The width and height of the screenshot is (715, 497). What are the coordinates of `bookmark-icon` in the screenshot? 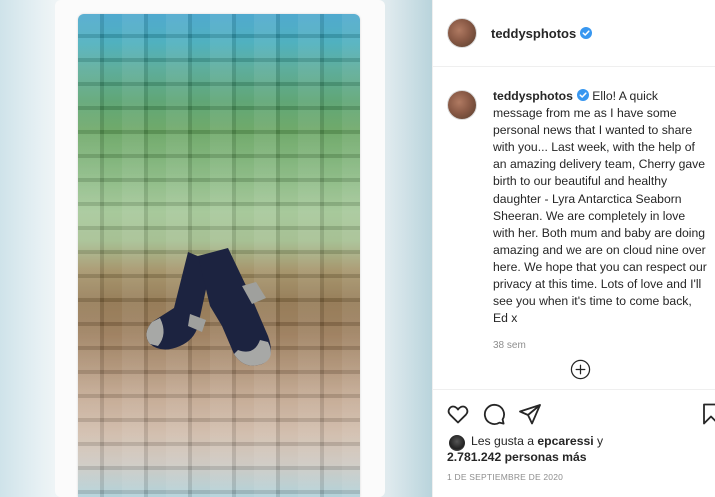 It's located at (707, 414).